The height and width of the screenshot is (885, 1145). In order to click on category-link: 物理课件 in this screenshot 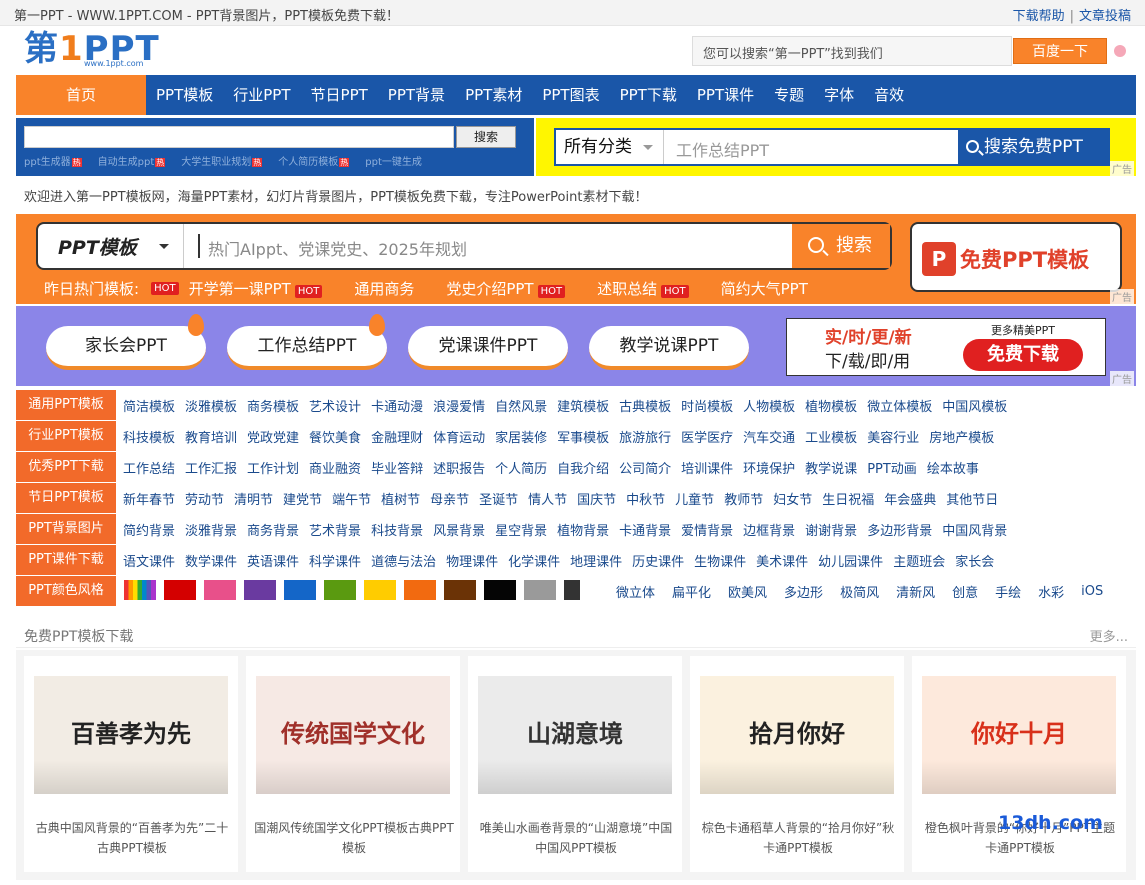, I will do `click(472, 560)`.